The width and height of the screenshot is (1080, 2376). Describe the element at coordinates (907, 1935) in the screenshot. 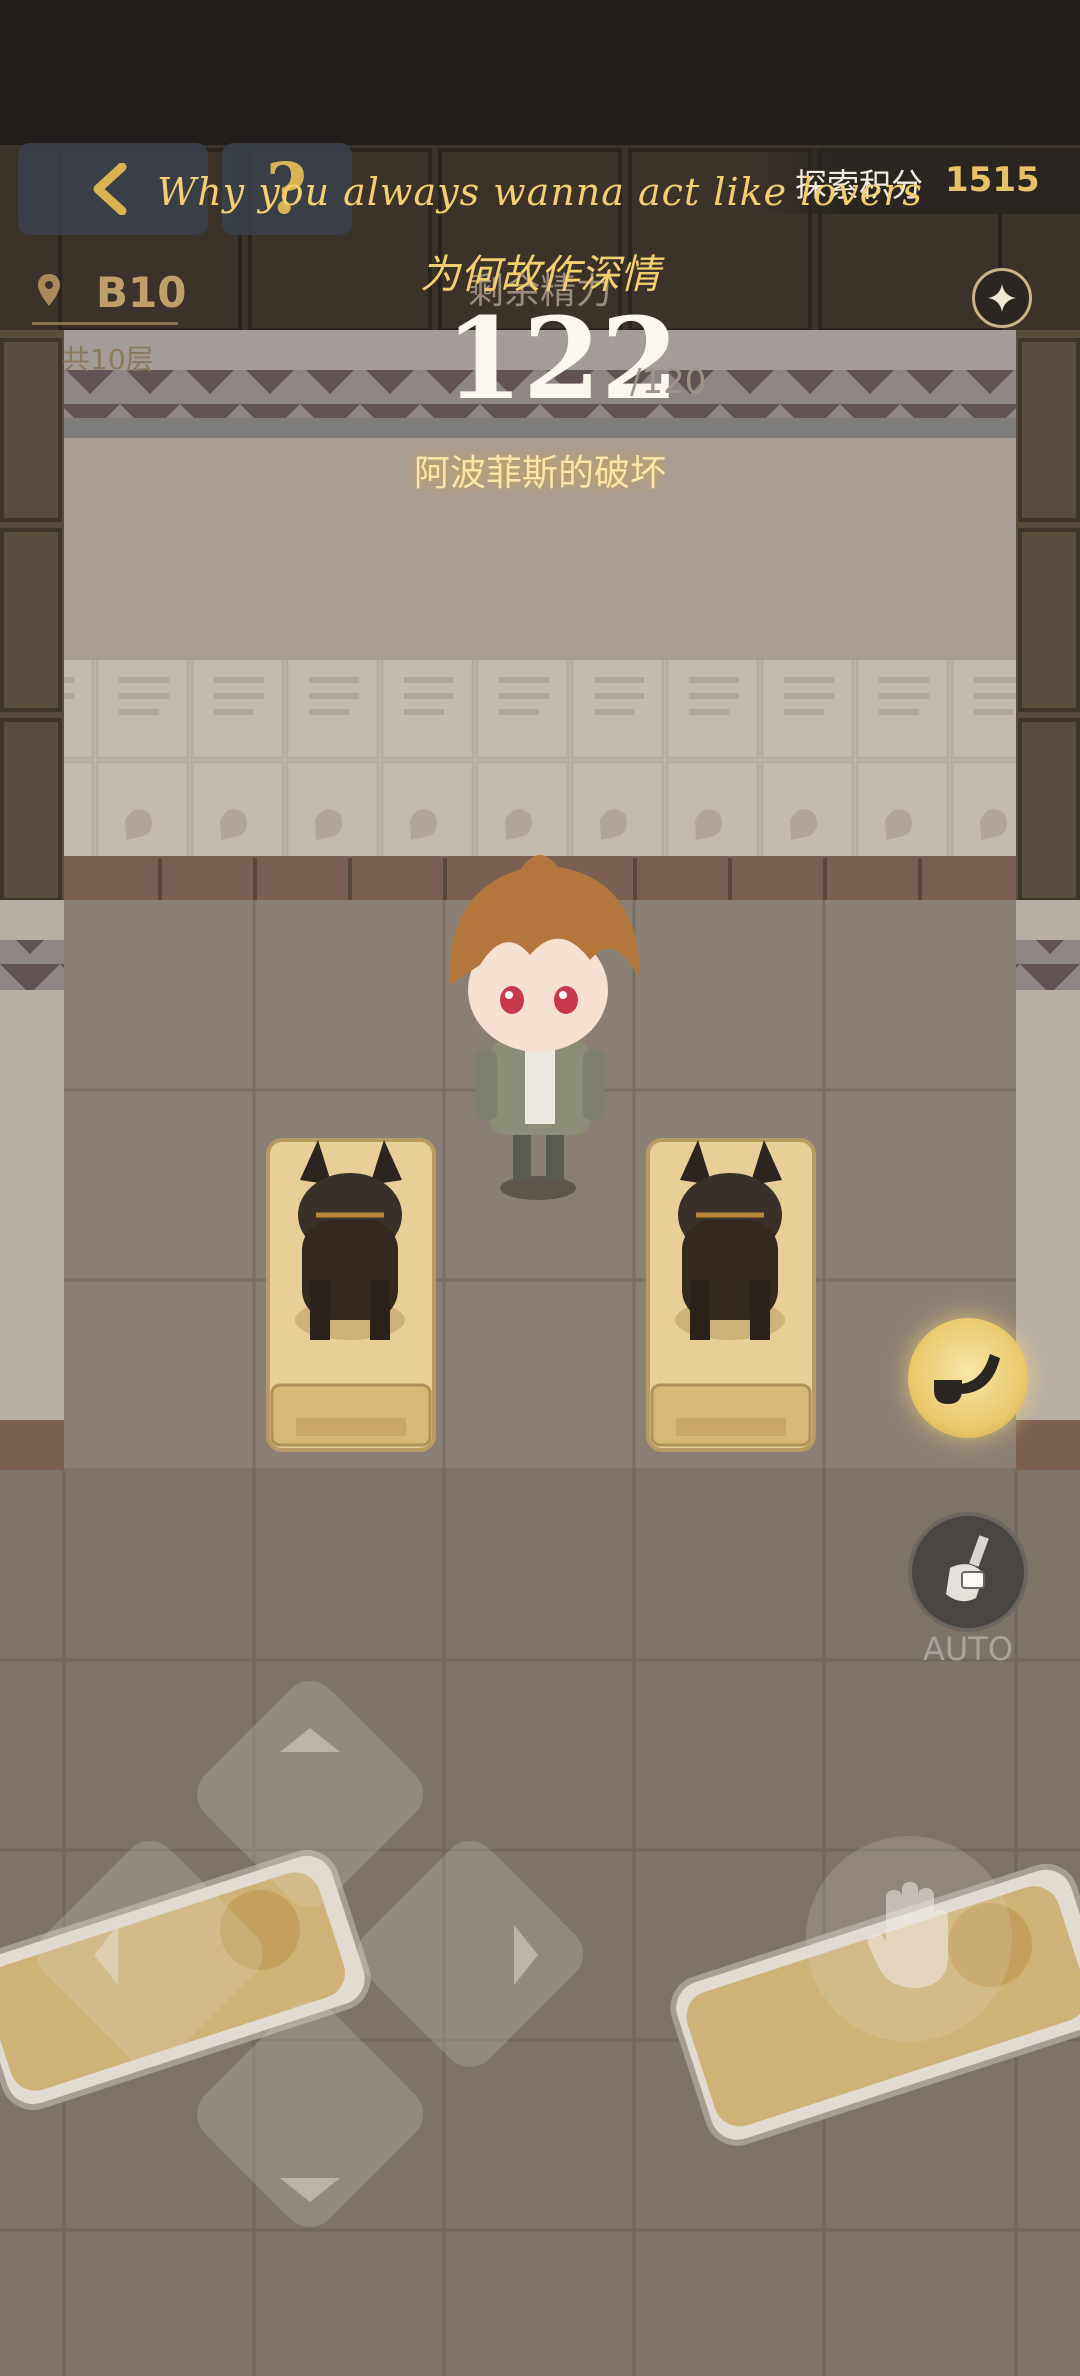

I see `hand-icon` at that location.